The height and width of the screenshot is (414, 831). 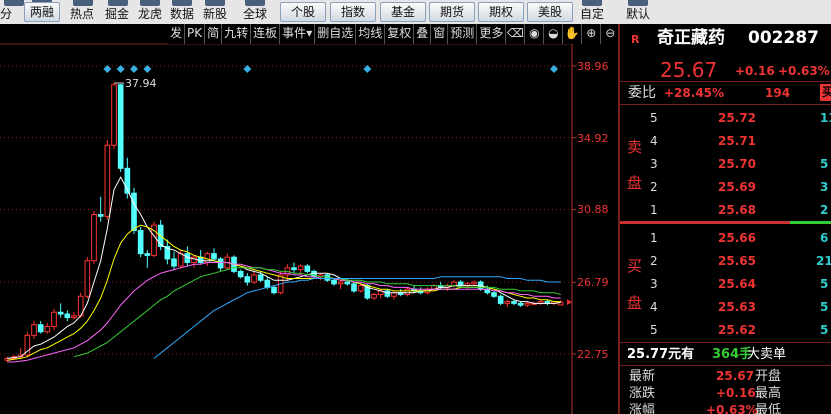 What do you see at coordinates (592, 14) in the screenshot?
I see `custom-label: 自定` at bounding box center [592, 14].